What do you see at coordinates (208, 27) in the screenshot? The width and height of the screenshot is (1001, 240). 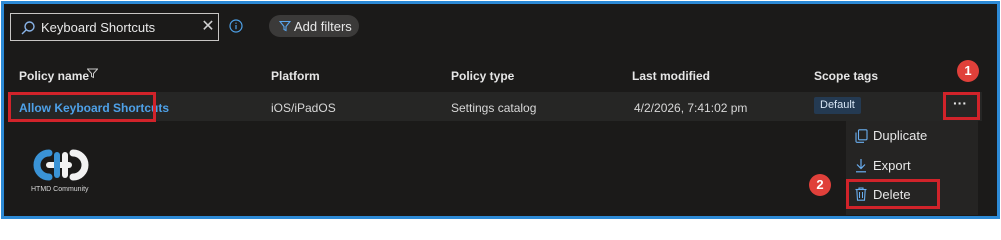 I see `close-icon: ✕` at bounding box center [208, 27].